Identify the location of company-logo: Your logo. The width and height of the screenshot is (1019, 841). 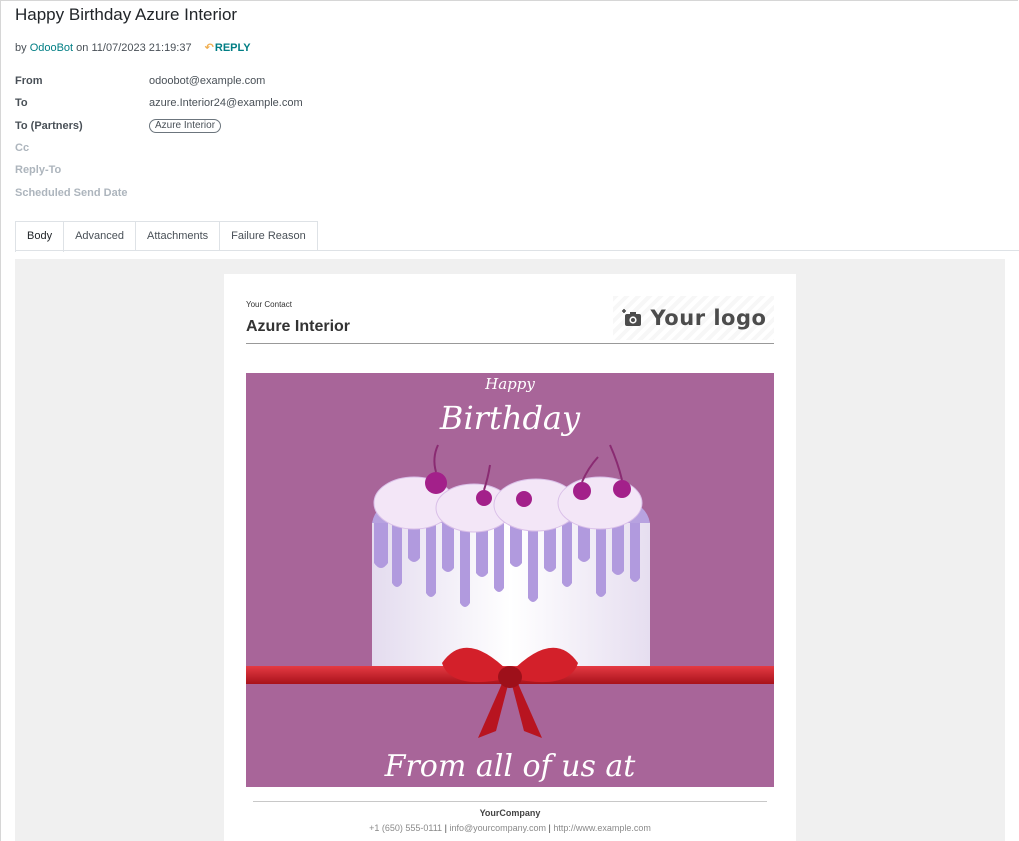
(693, 318).